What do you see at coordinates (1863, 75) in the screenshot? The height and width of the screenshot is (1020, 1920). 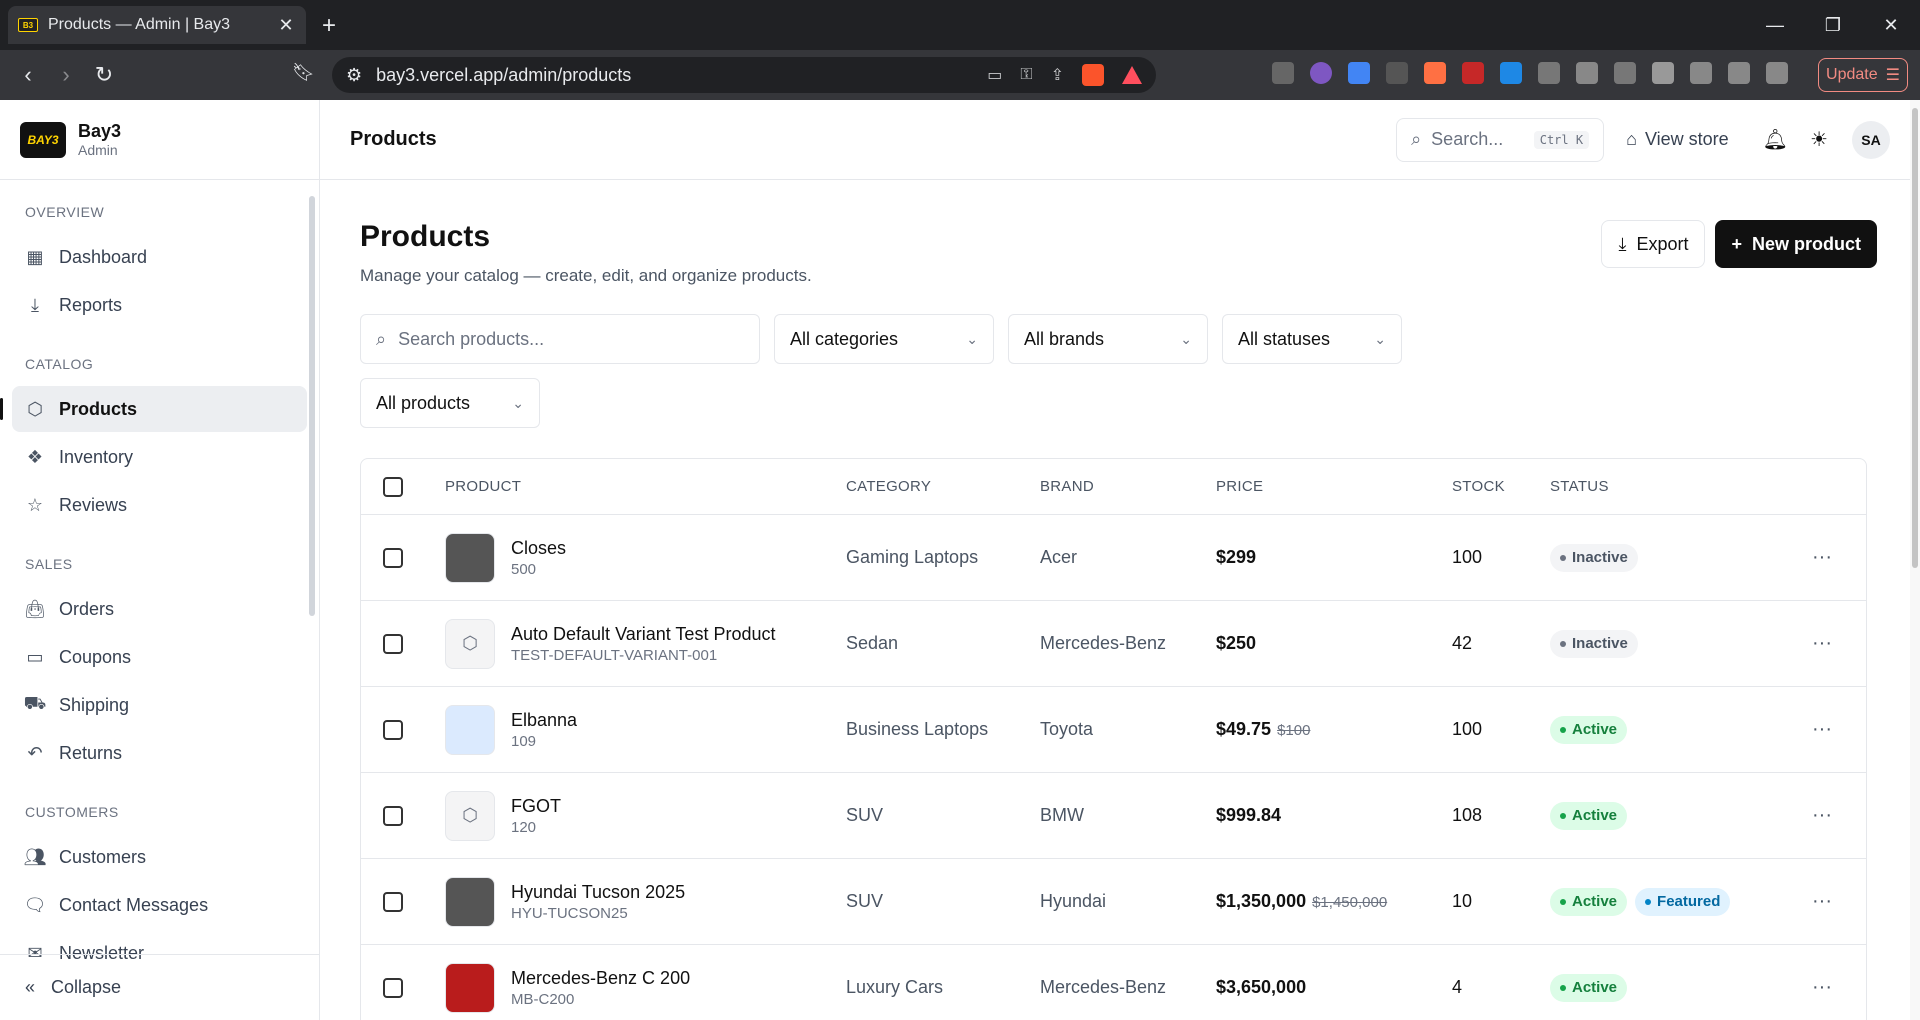 I see `update-button: Update ☰` at bounding box center [1863, 75].